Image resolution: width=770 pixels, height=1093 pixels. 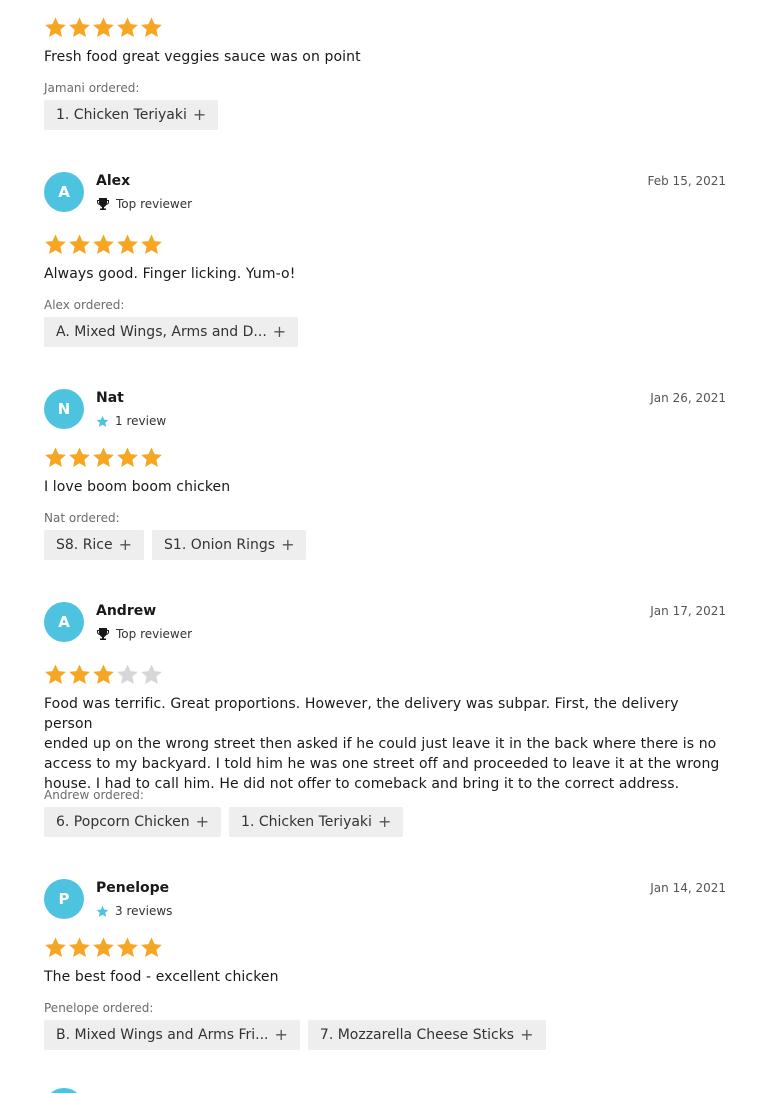 What do you see at coordinates (688, 398) in the screenshot?
I see `review-date: Jan 26, 2021` at bounding box center [688, 398].